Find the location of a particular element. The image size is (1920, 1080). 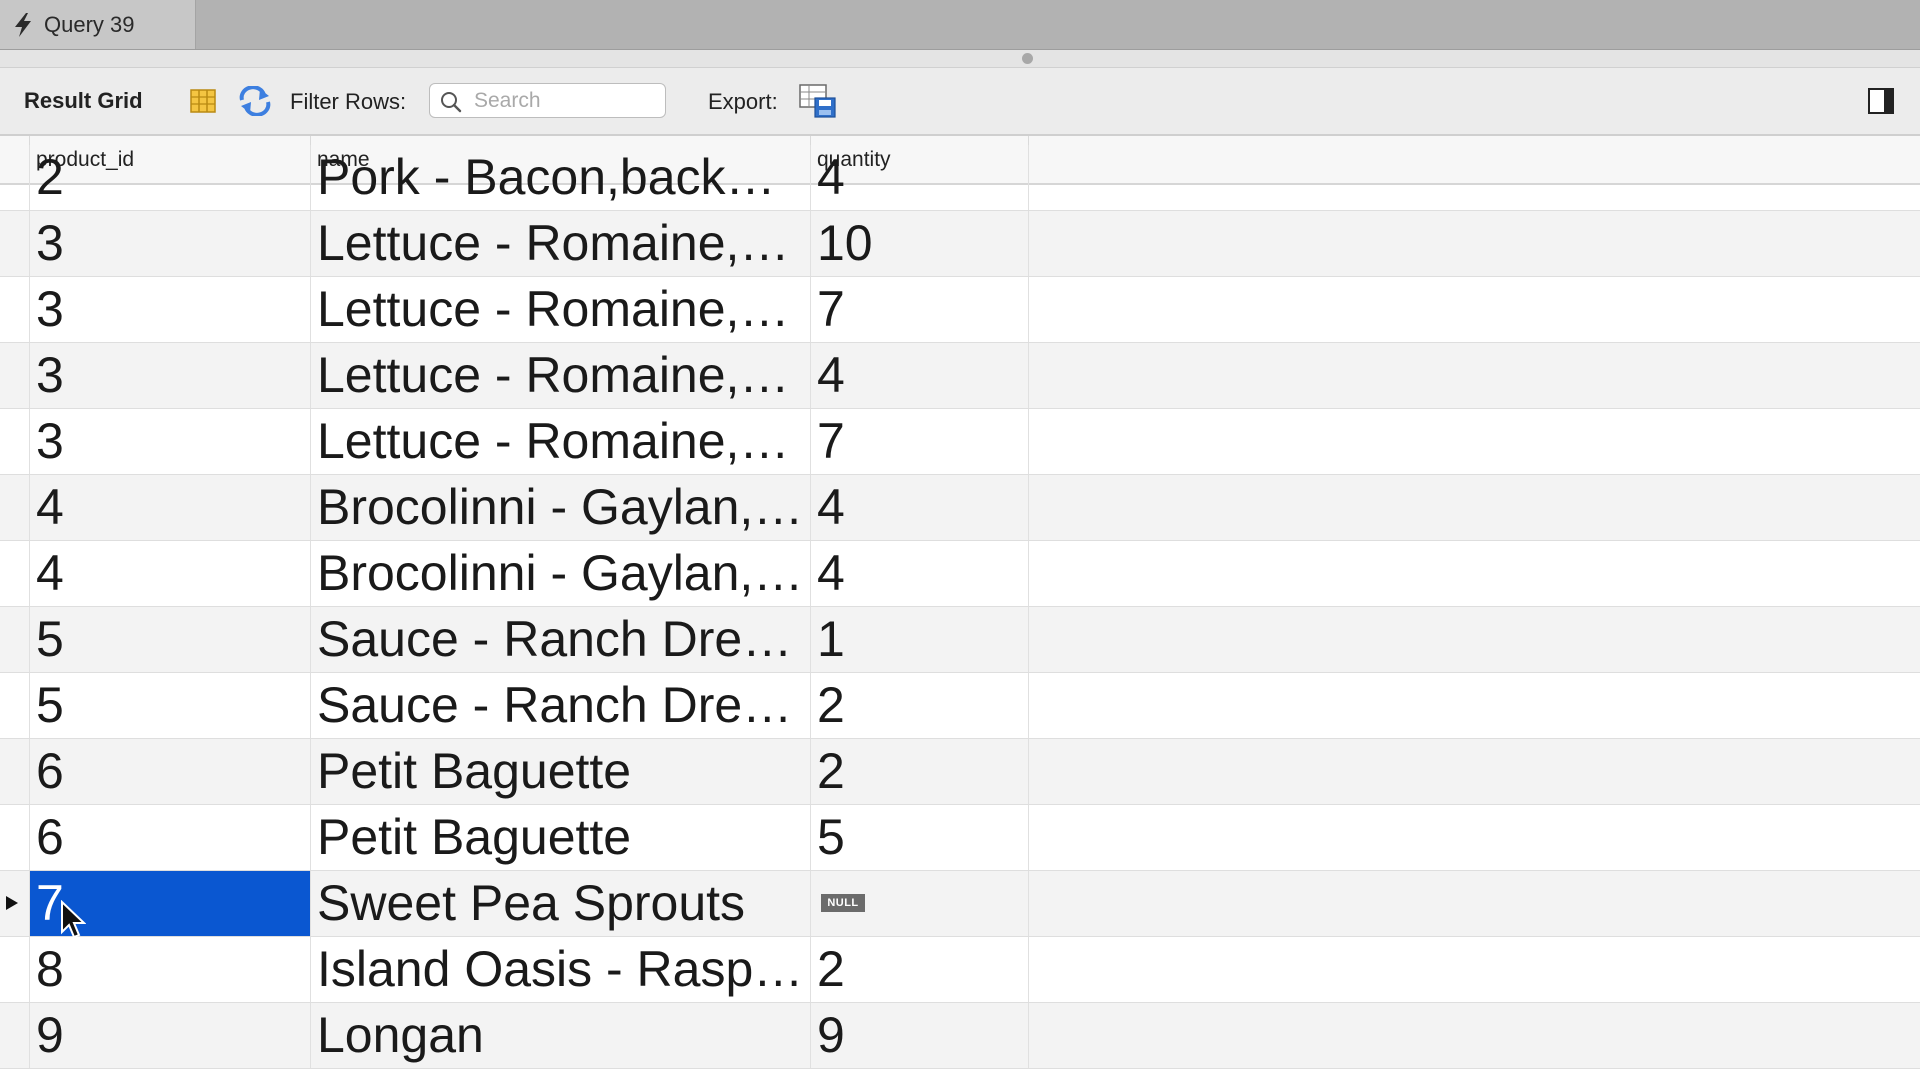

table-row: 8 Island Oasis - Rasp… 2 is located at coordinates (960, 970).